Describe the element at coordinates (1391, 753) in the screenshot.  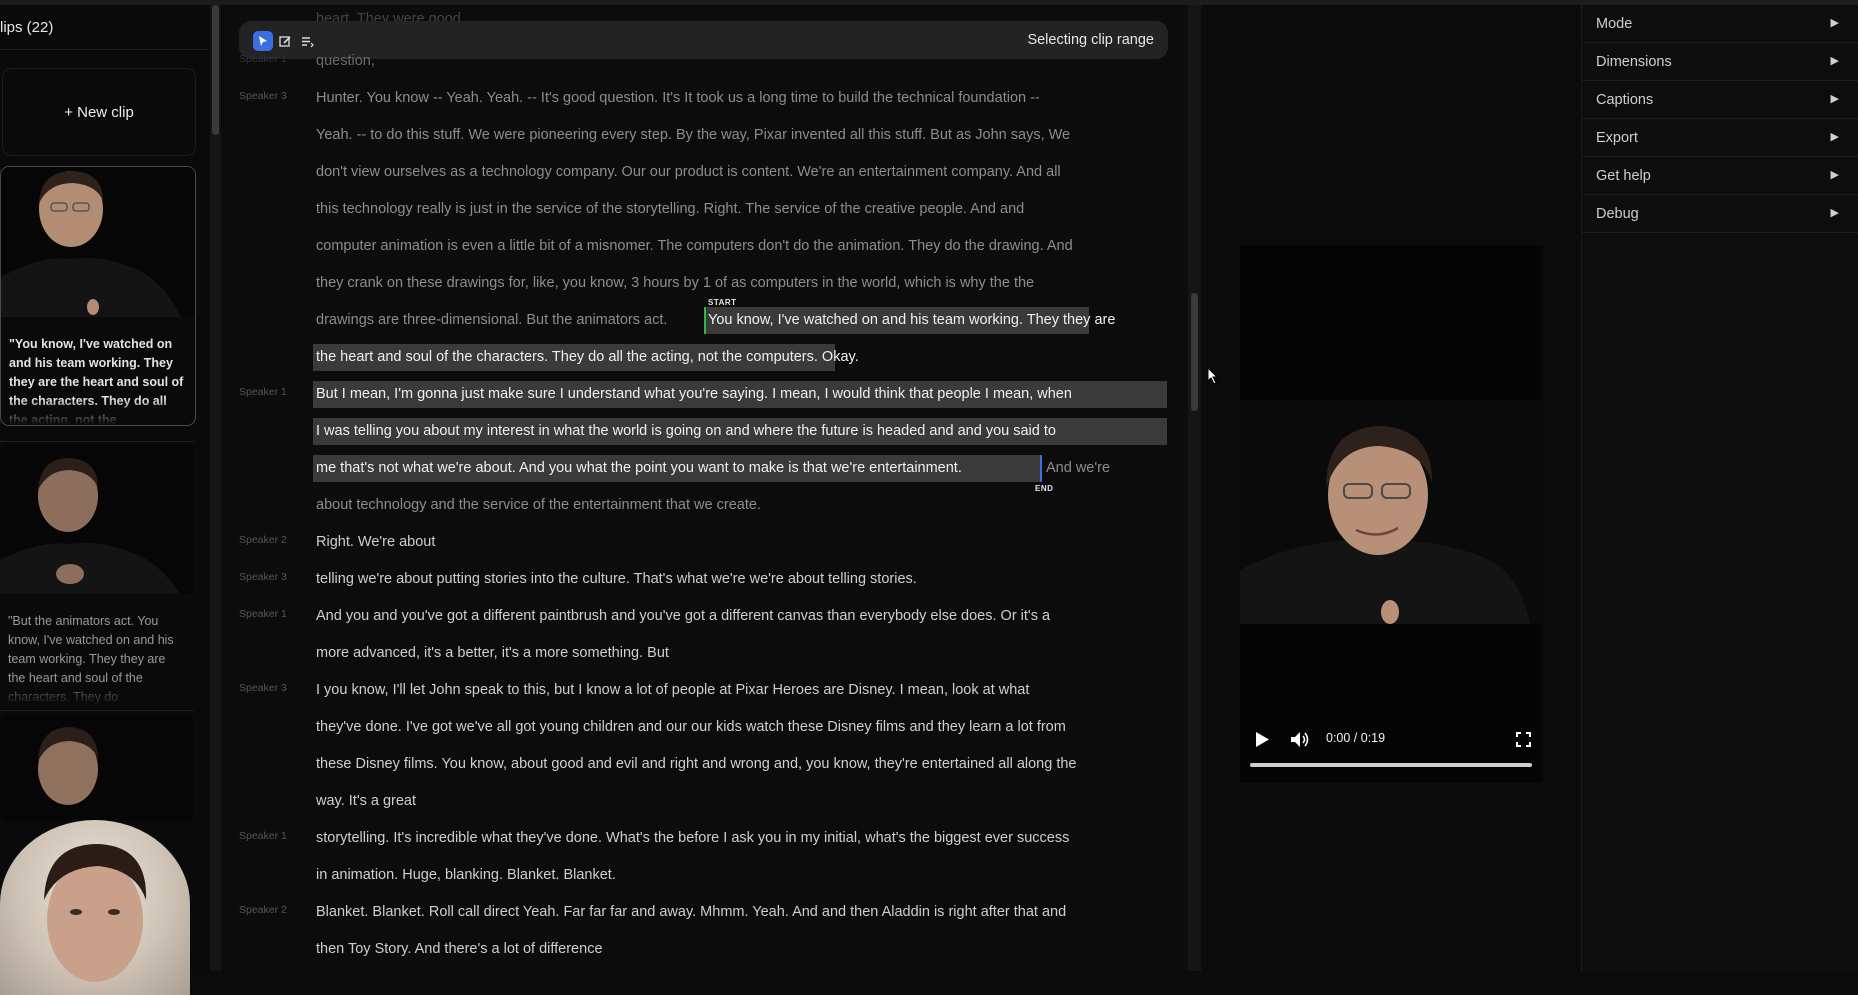
I see `player-controls: 0:00 / 0:19` at that location.